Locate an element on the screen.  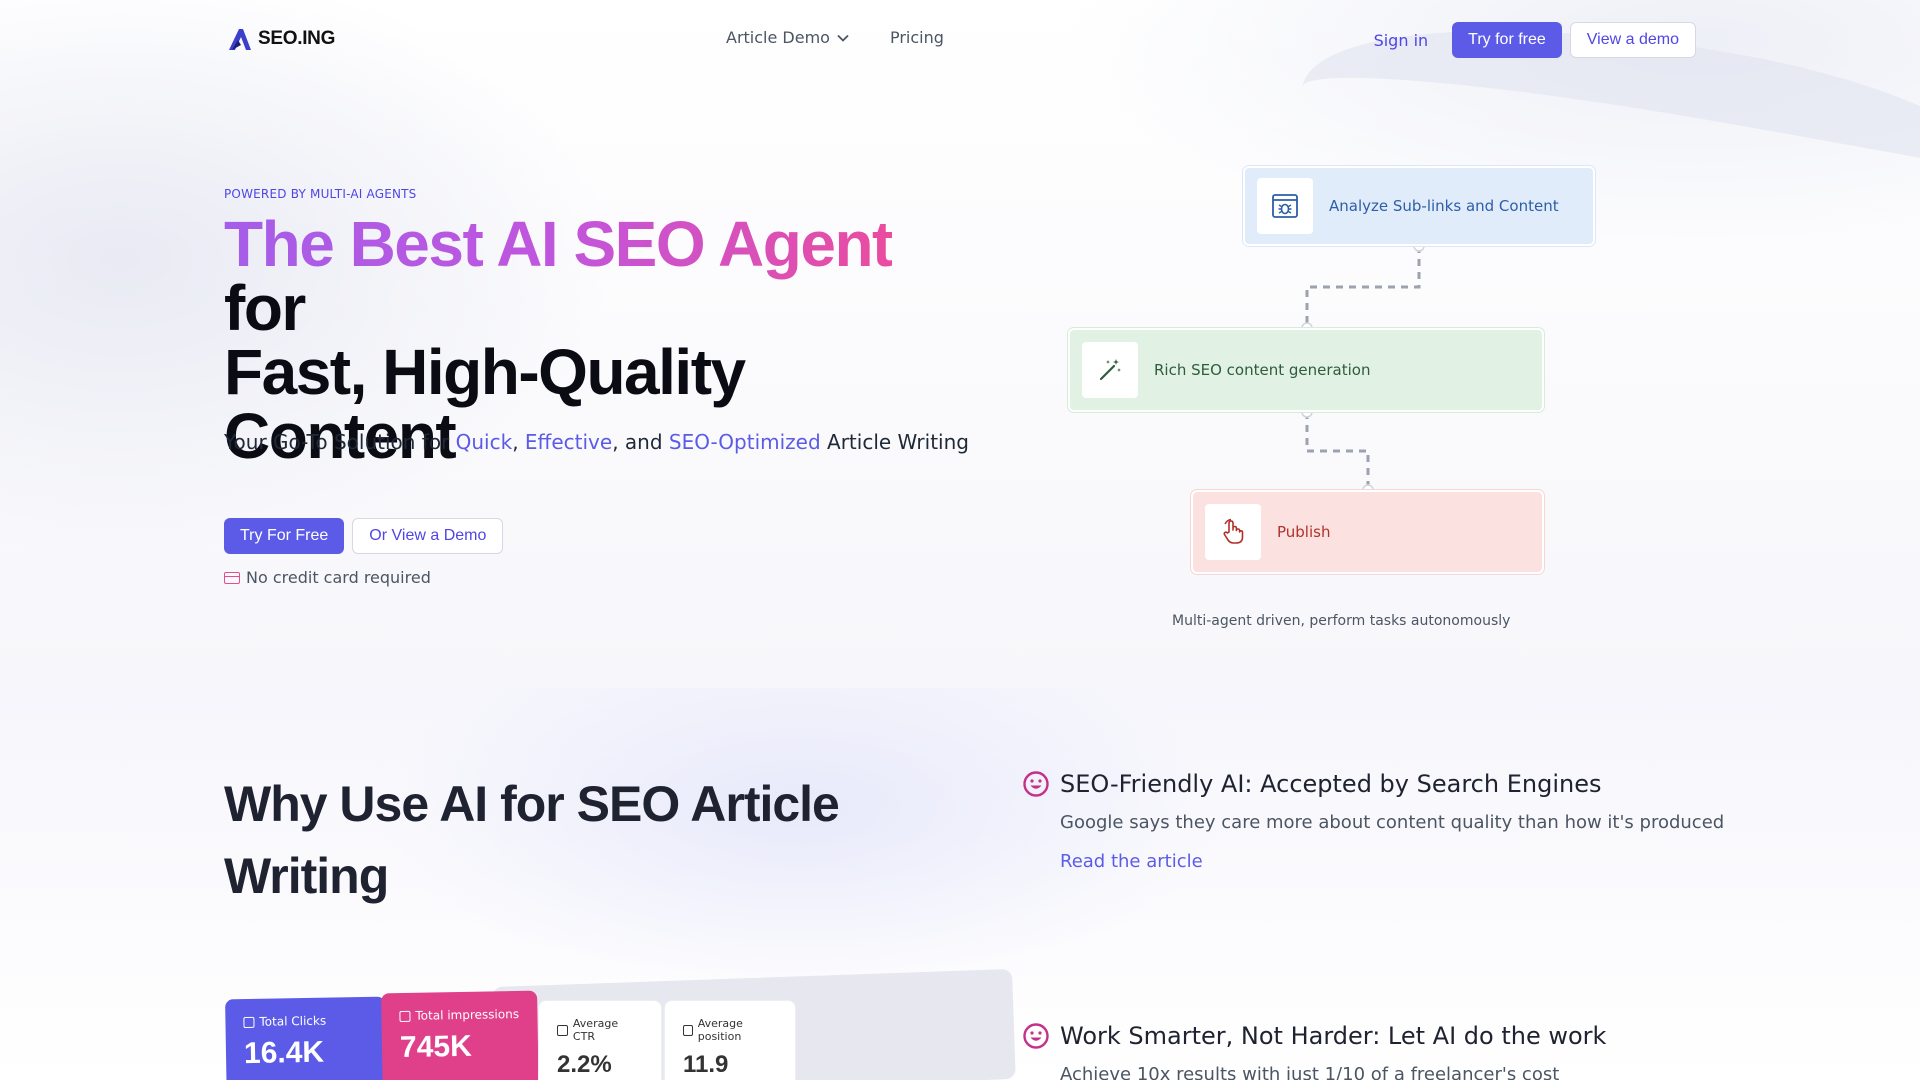
flow-step-generate-label: Rich SEO content generation is located at coordinates (1262, 370).